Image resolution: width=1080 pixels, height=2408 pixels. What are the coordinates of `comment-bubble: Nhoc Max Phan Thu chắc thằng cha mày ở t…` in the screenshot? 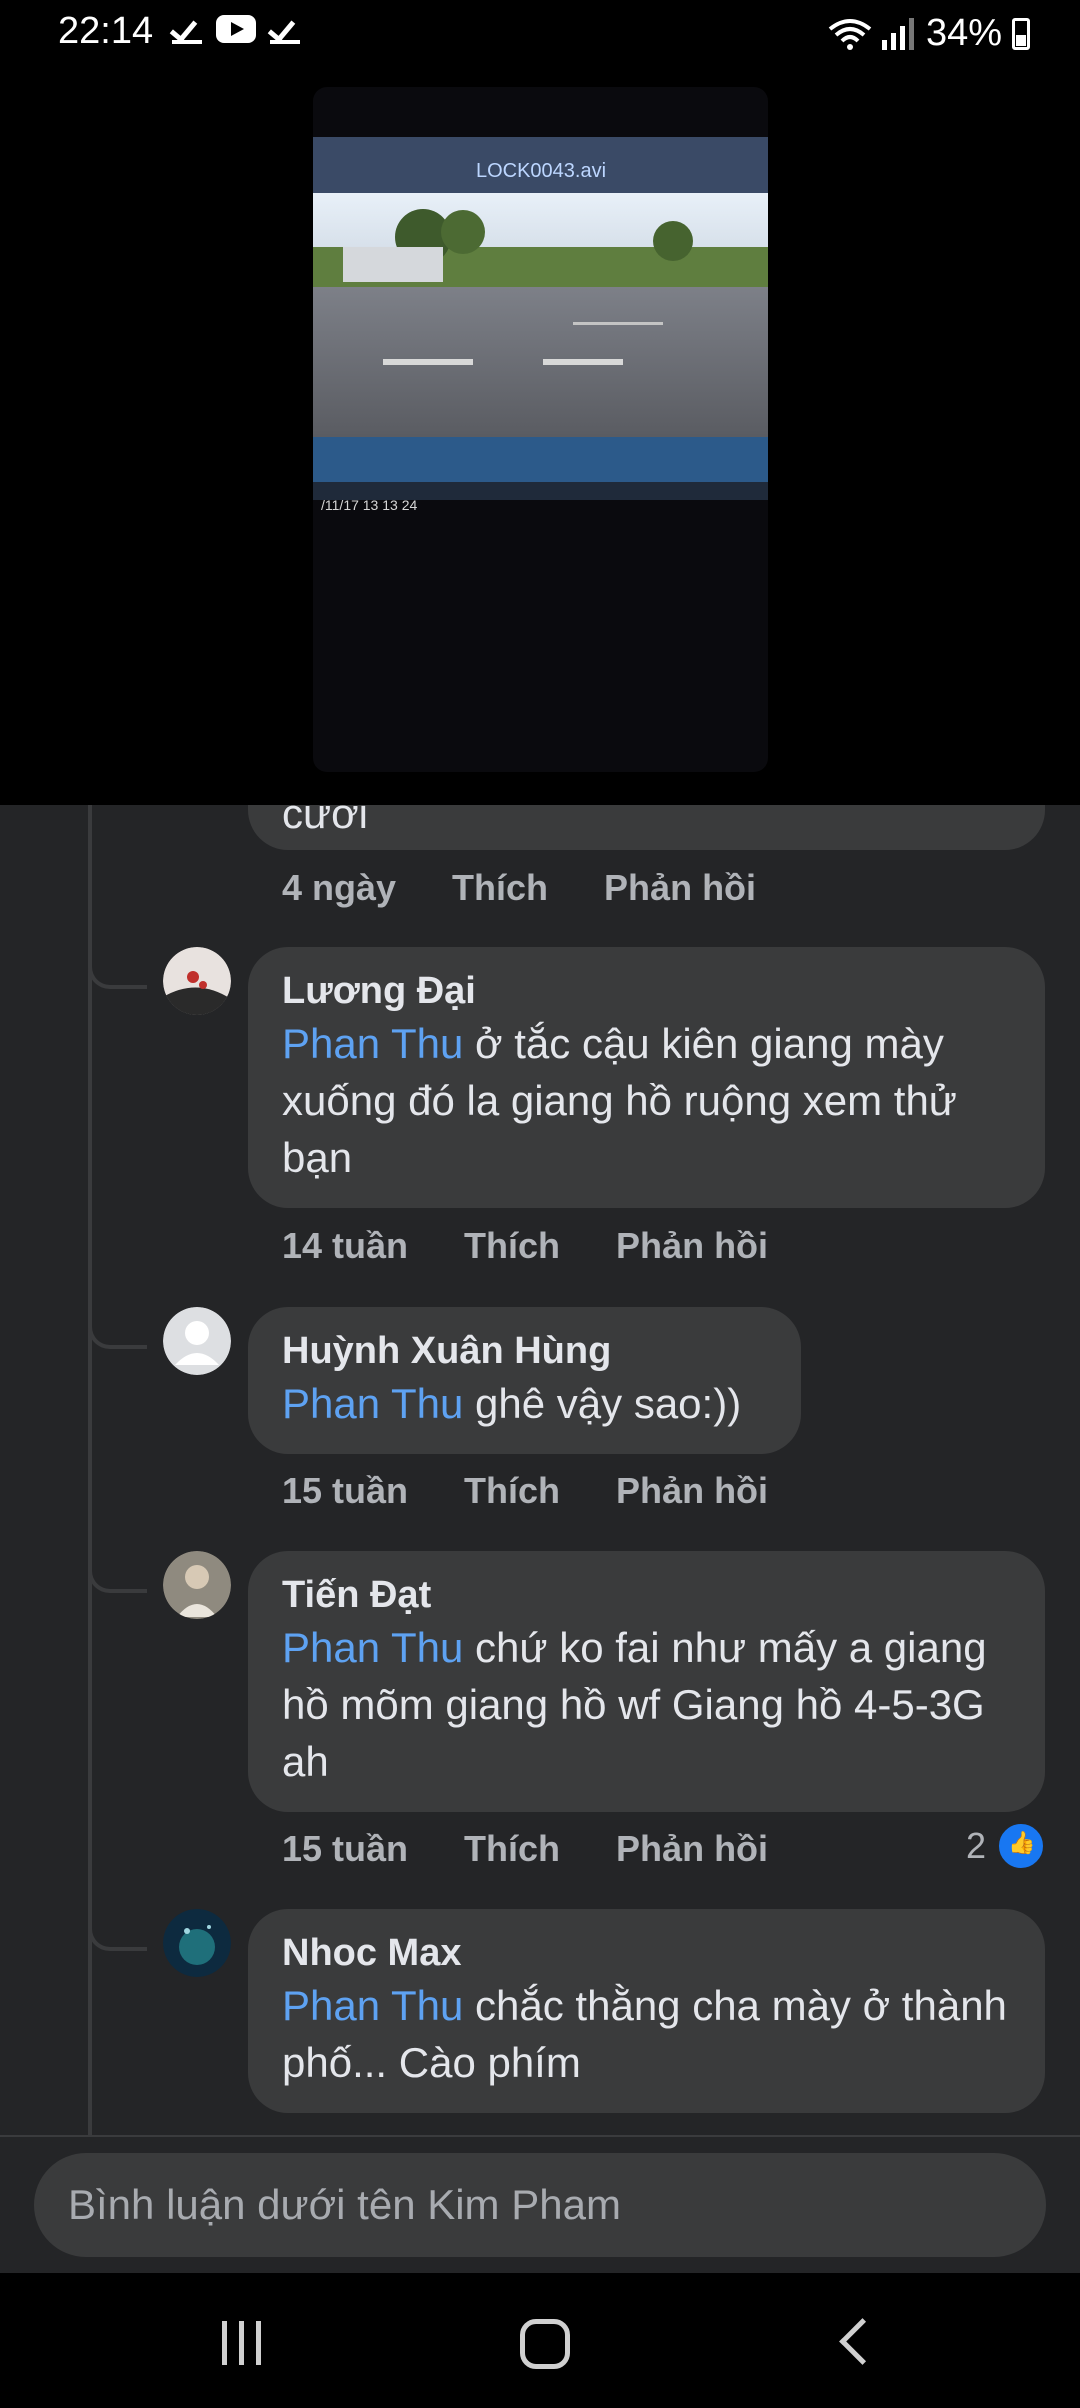 It's located at (646, 2011).